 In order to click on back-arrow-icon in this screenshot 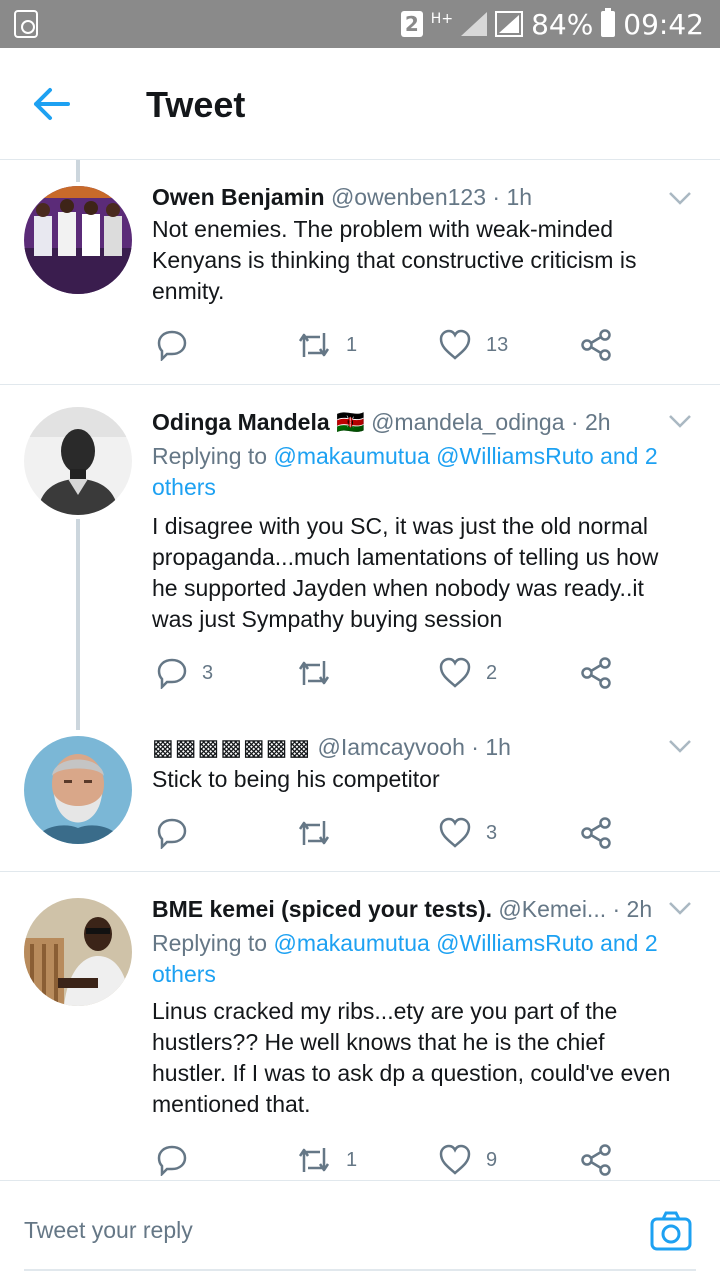, I will do `click(52, 104)`.